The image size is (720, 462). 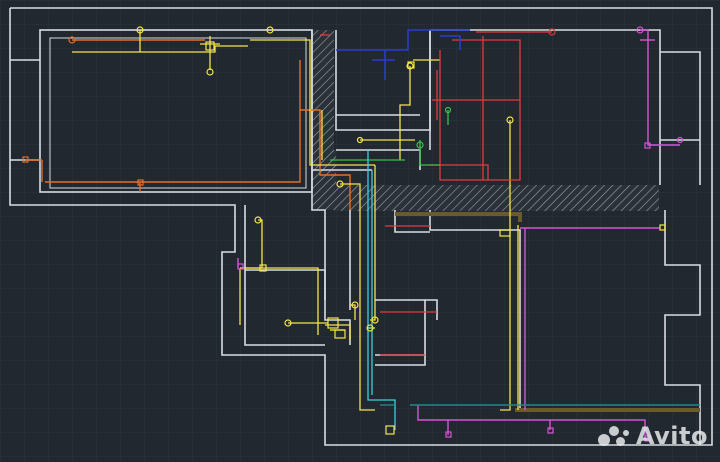 What do you see at coordinates (671, 436) in the screenshot?
I see `watermark-text: Avito` at bounding box center [671, 436].